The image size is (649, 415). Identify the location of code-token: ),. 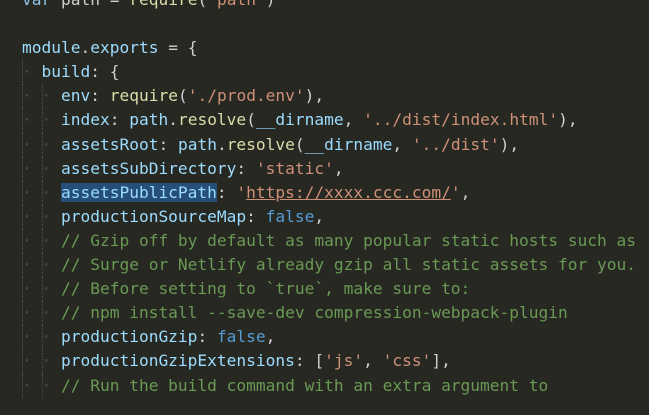
(509, 144).